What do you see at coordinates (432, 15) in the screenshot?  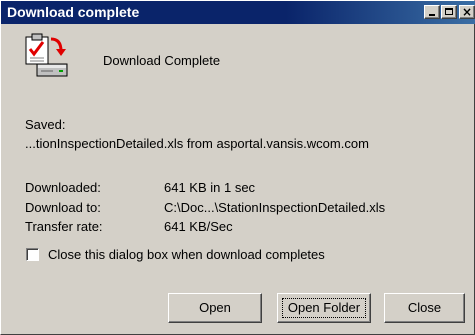 I see `minimize-icon` at bounding box center [432, 15].